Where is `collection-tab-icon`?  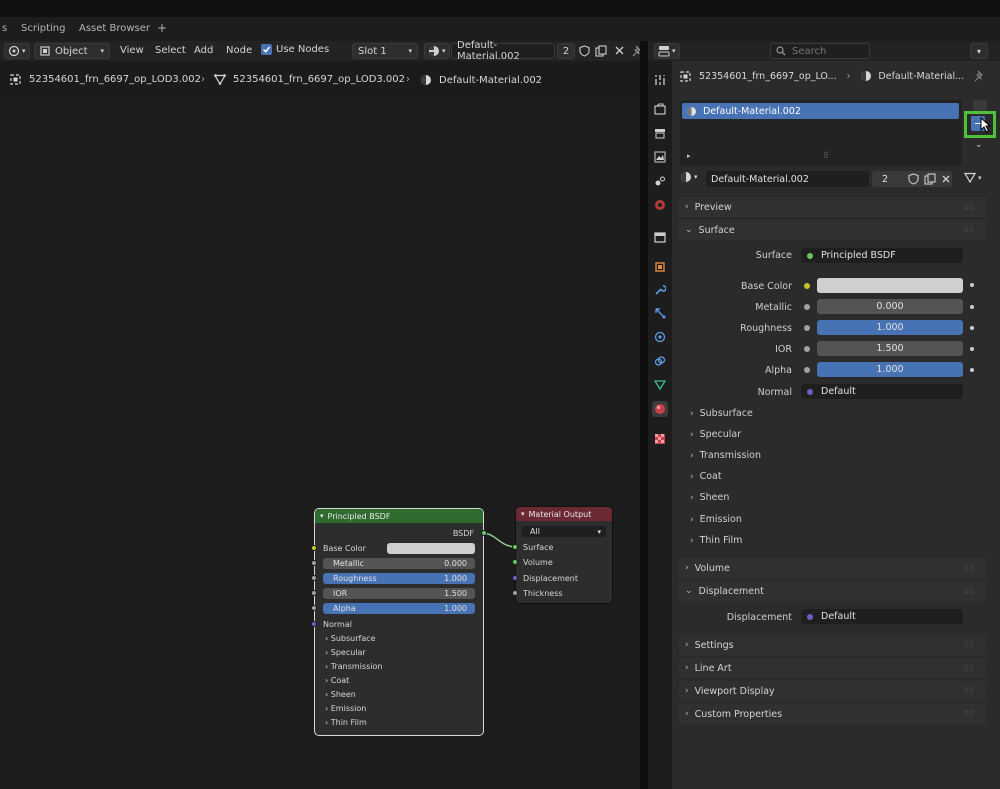
collection-tab-icon is located at coordinates (660, 237).